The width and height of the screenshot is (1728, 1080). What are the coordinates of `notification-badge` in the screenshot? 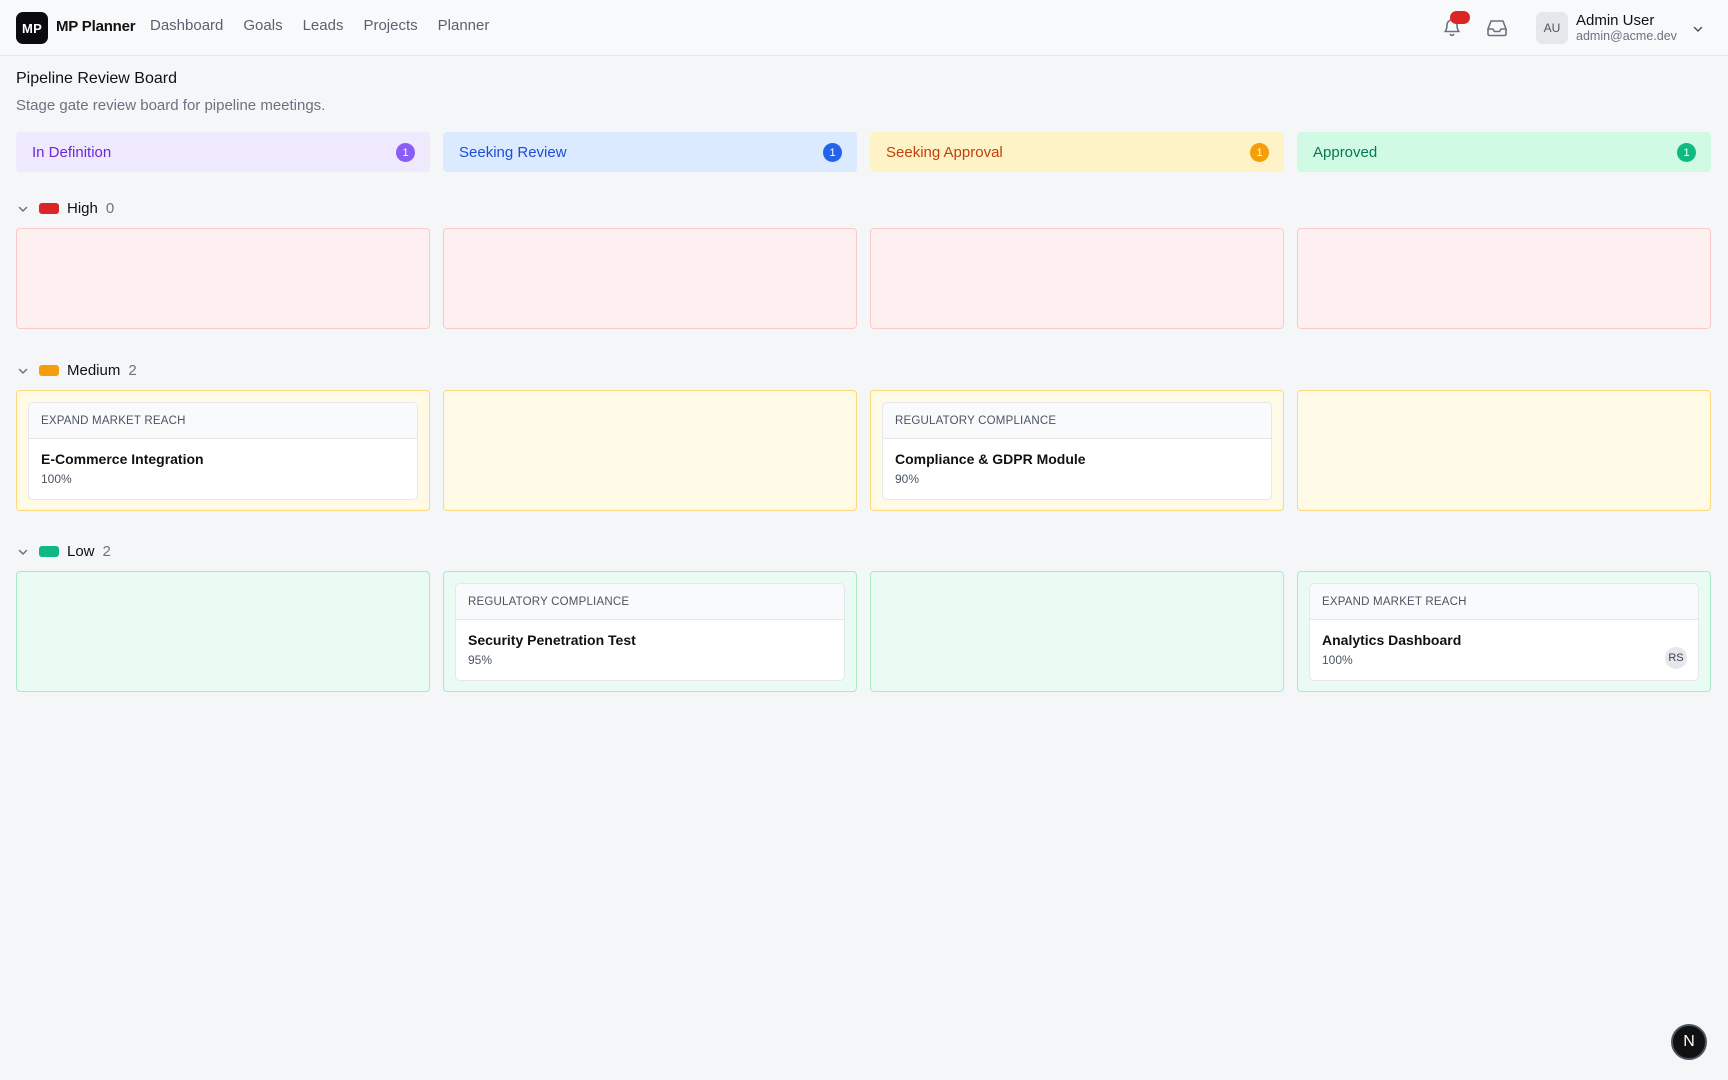 It's located at (1460, 17).